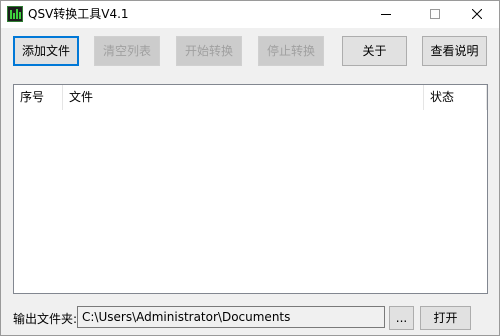  I want to click on maximize-button, so click(435, 14).